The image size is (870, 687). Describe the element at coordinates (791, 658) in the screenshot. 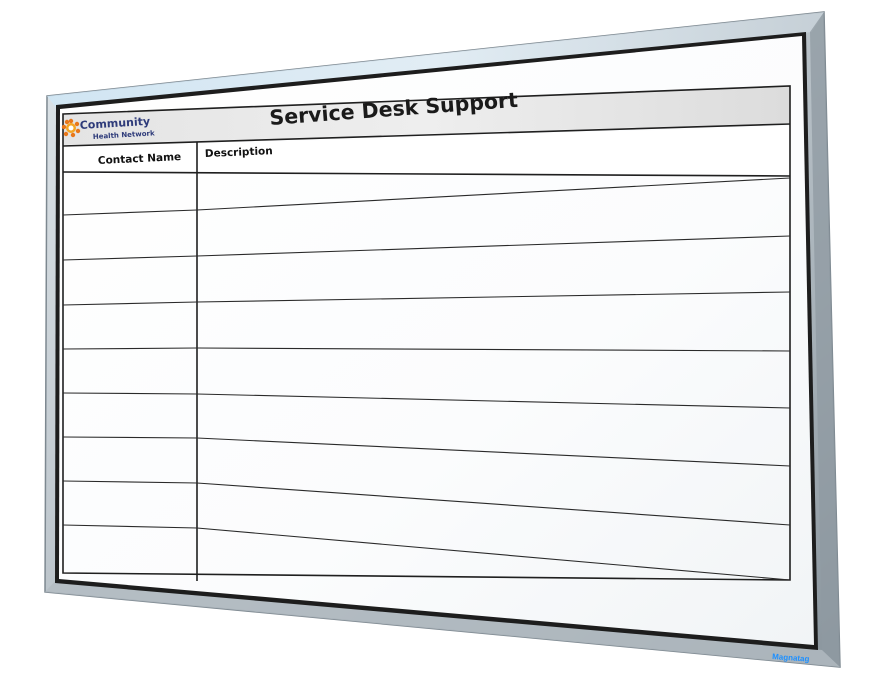

I see `brand-badge: Magnatag` at that location.